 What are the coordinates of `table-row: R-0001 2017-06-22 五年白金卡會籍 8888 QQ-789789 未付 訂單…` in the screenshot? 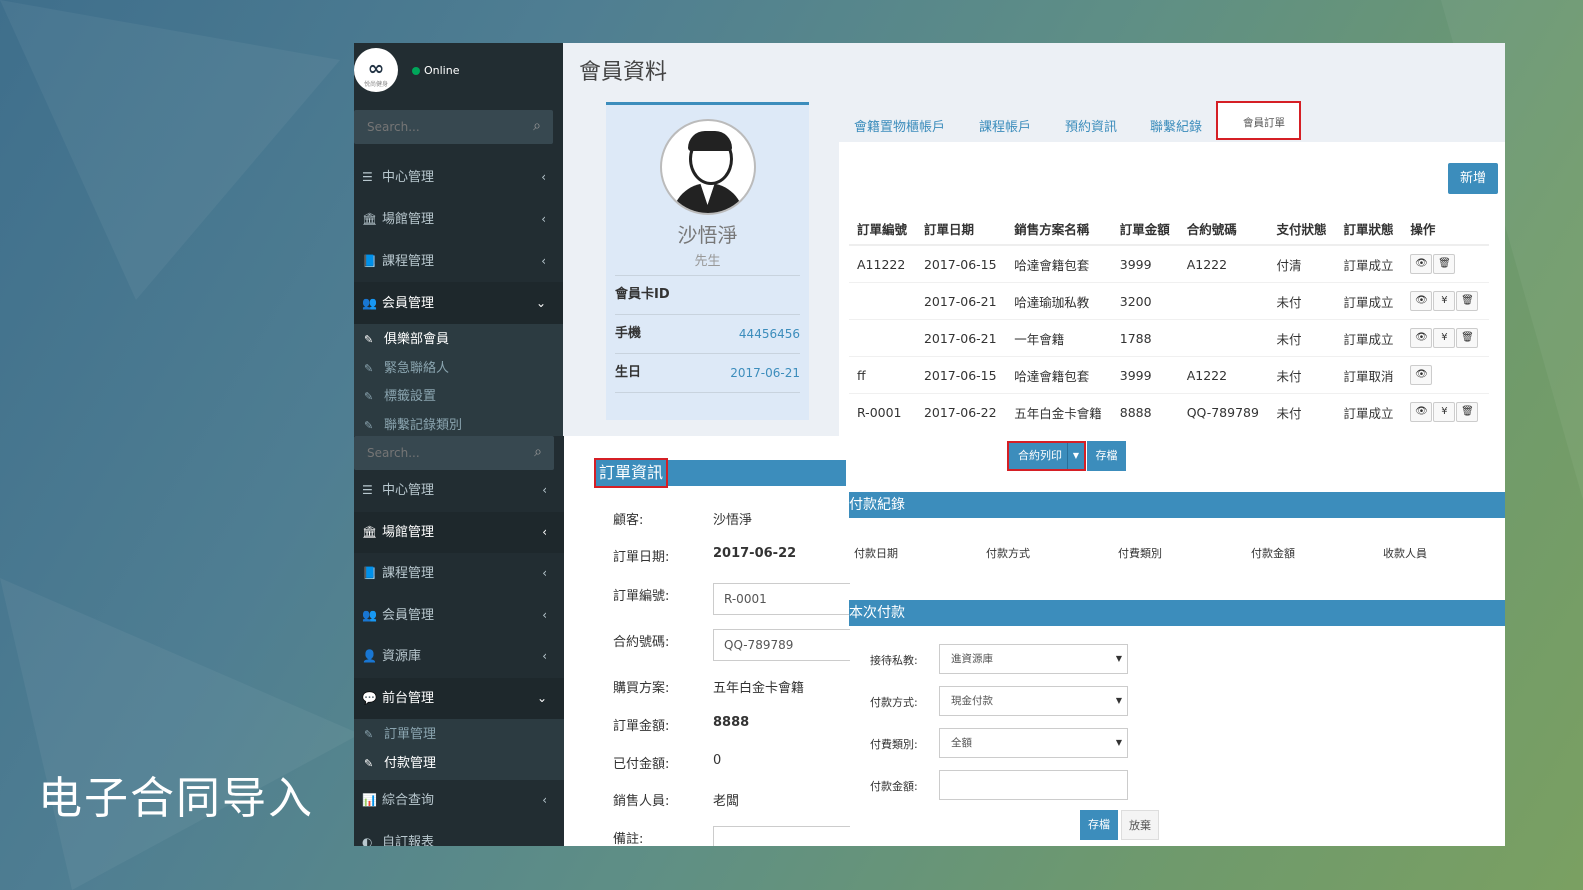 It's located at (1169, 411).